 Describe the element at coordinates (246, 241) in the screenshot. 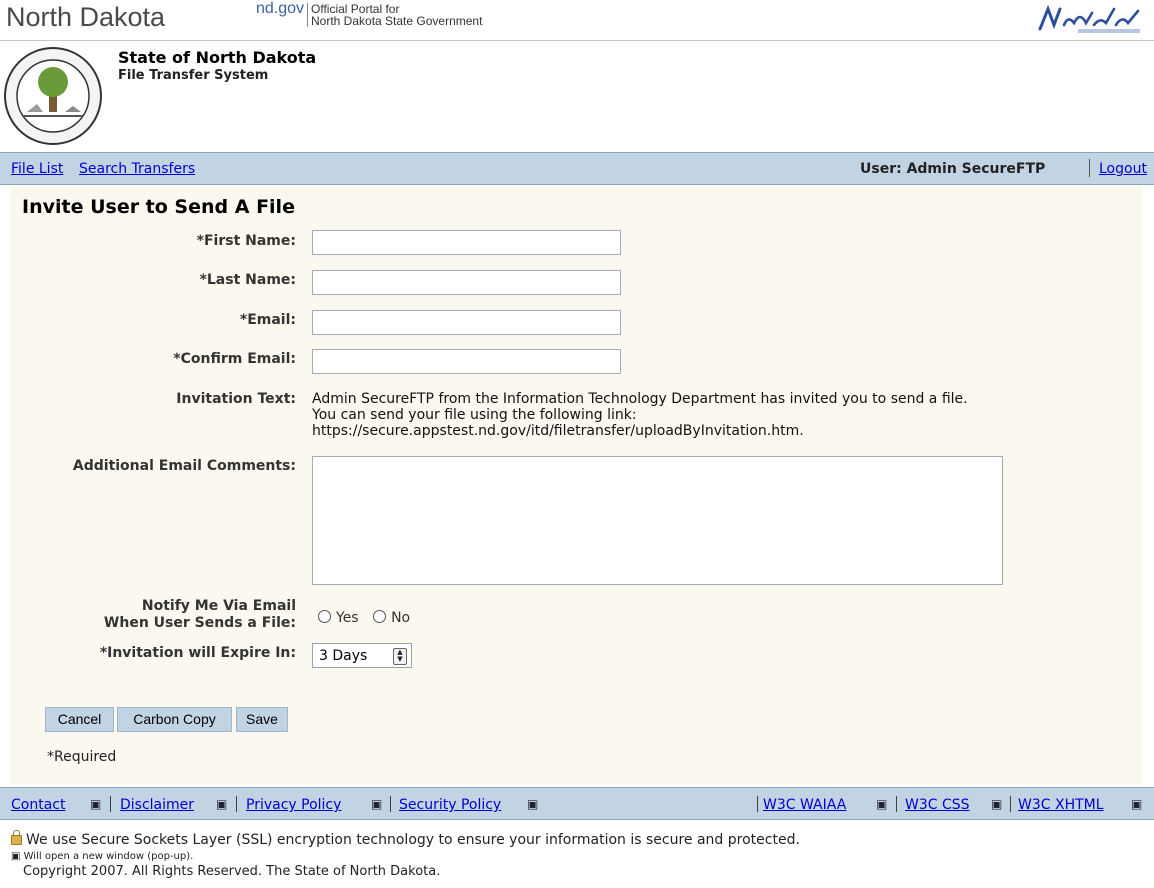

I see `first-name-label: *First Name:` at that location.